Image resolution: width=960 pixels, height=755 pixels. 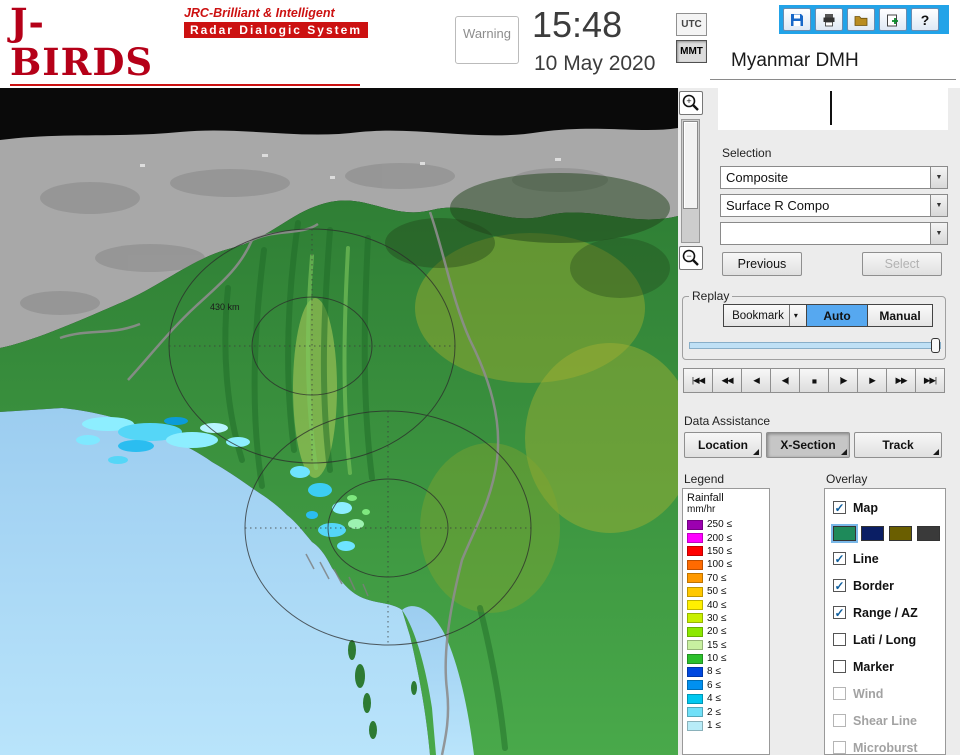 What do you see at coordinates (719, 538) in the screenshot?
I see `legend-value: 200 ≤` at bounding box center [719, 538].